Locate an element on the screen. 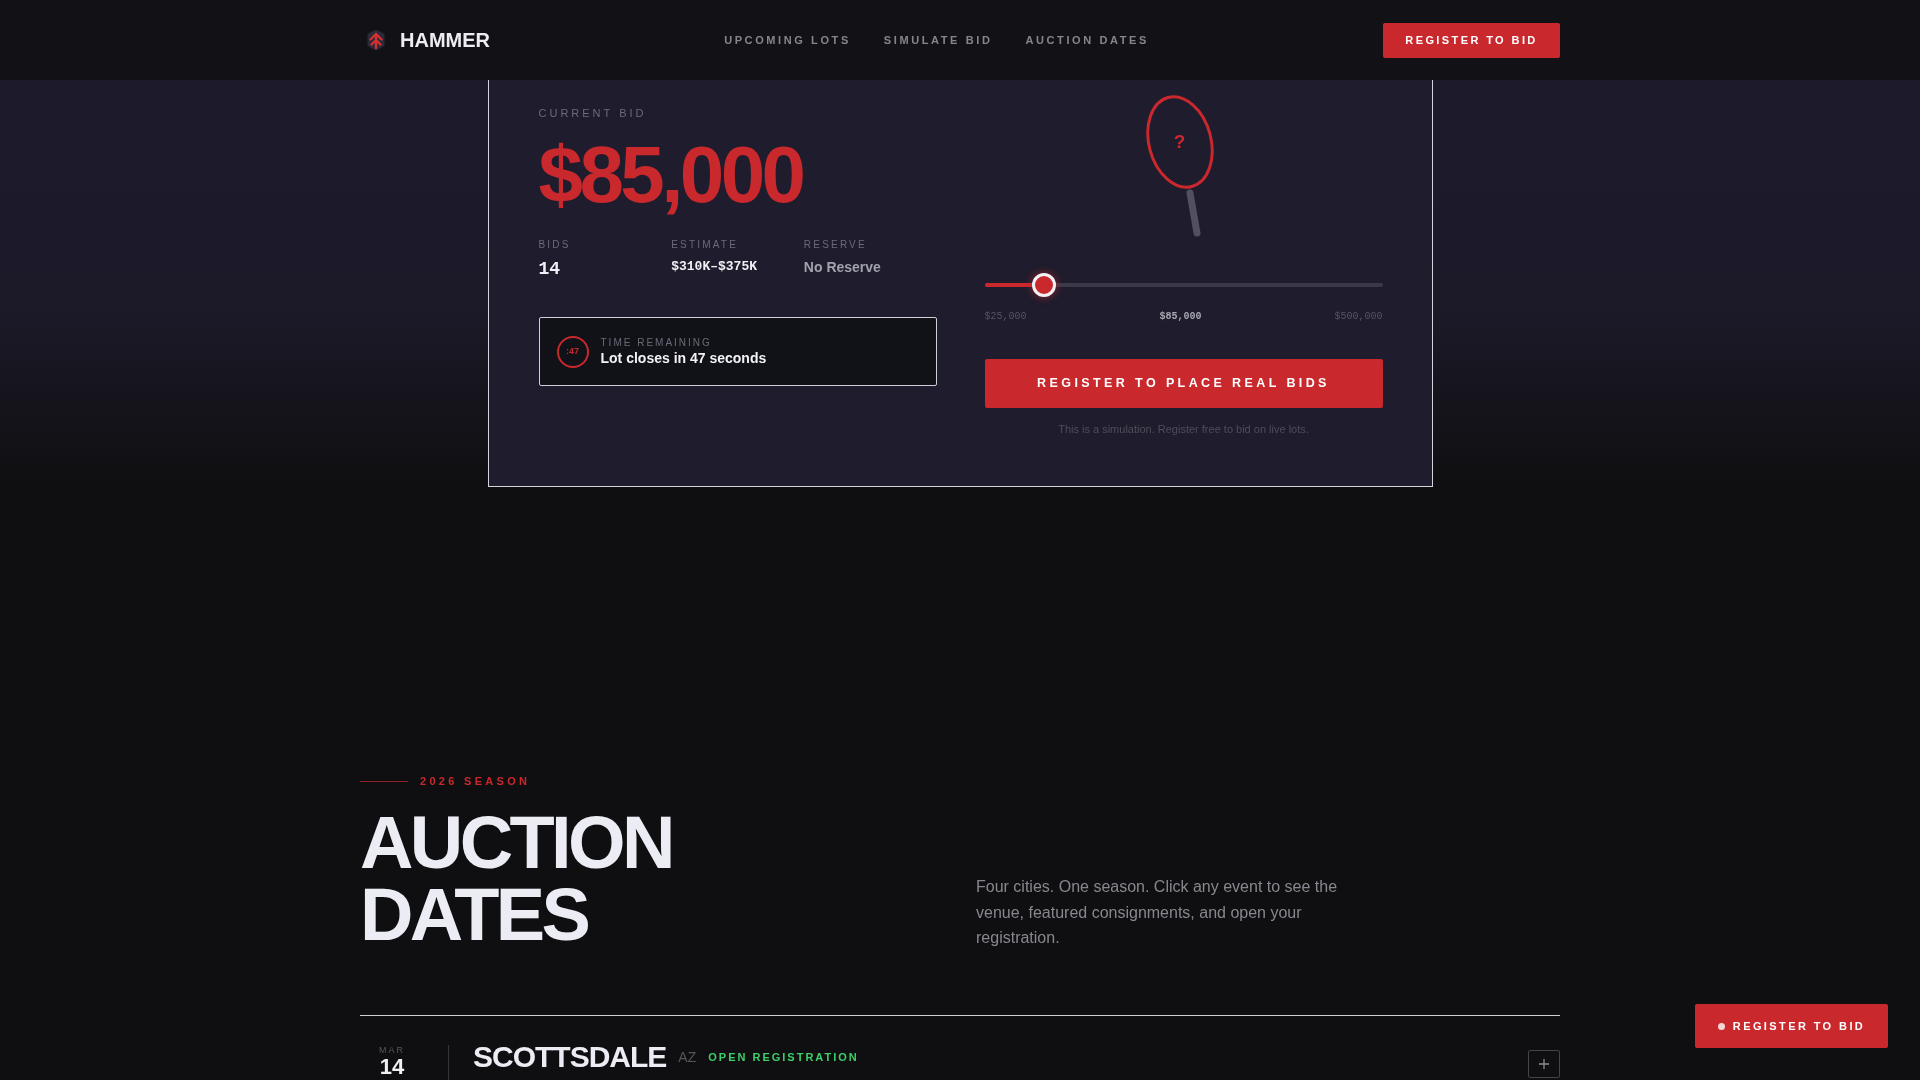 Image resolution: width=1920 pixels, height=1080 pixels. slider-max-label: $500,000 is located at coordinates (1358, 317).